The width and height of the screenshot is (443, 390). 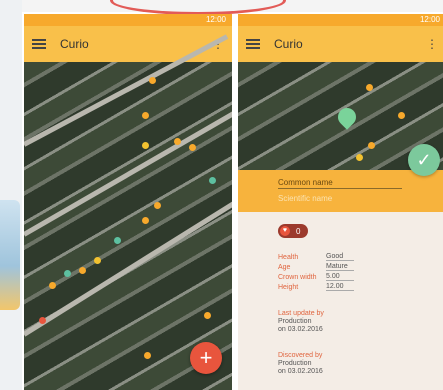 I want to click on background-left, so click(x=11, y=195).